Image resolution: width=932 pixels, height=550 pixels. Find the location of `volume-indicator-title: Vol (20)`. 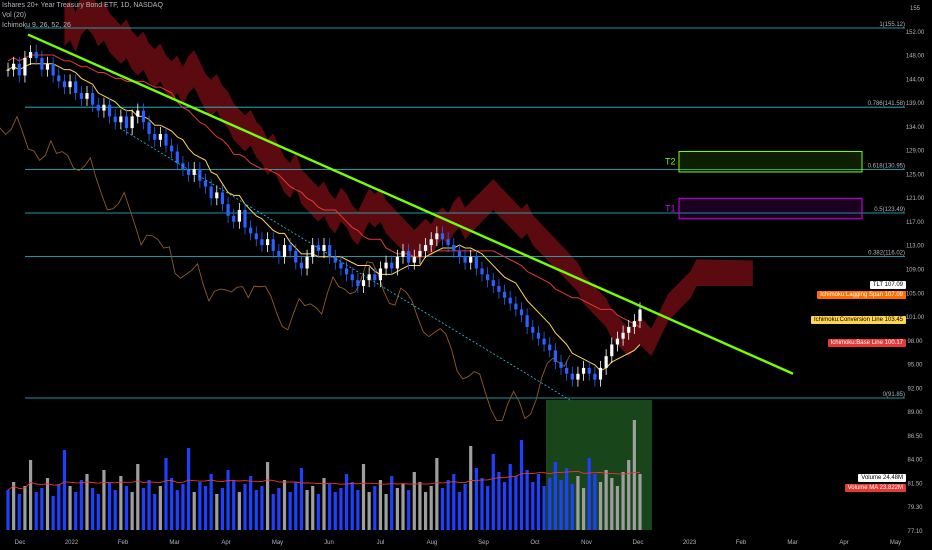

volume-indicator-title: Vol (20) is located at coordinates (14, 15).